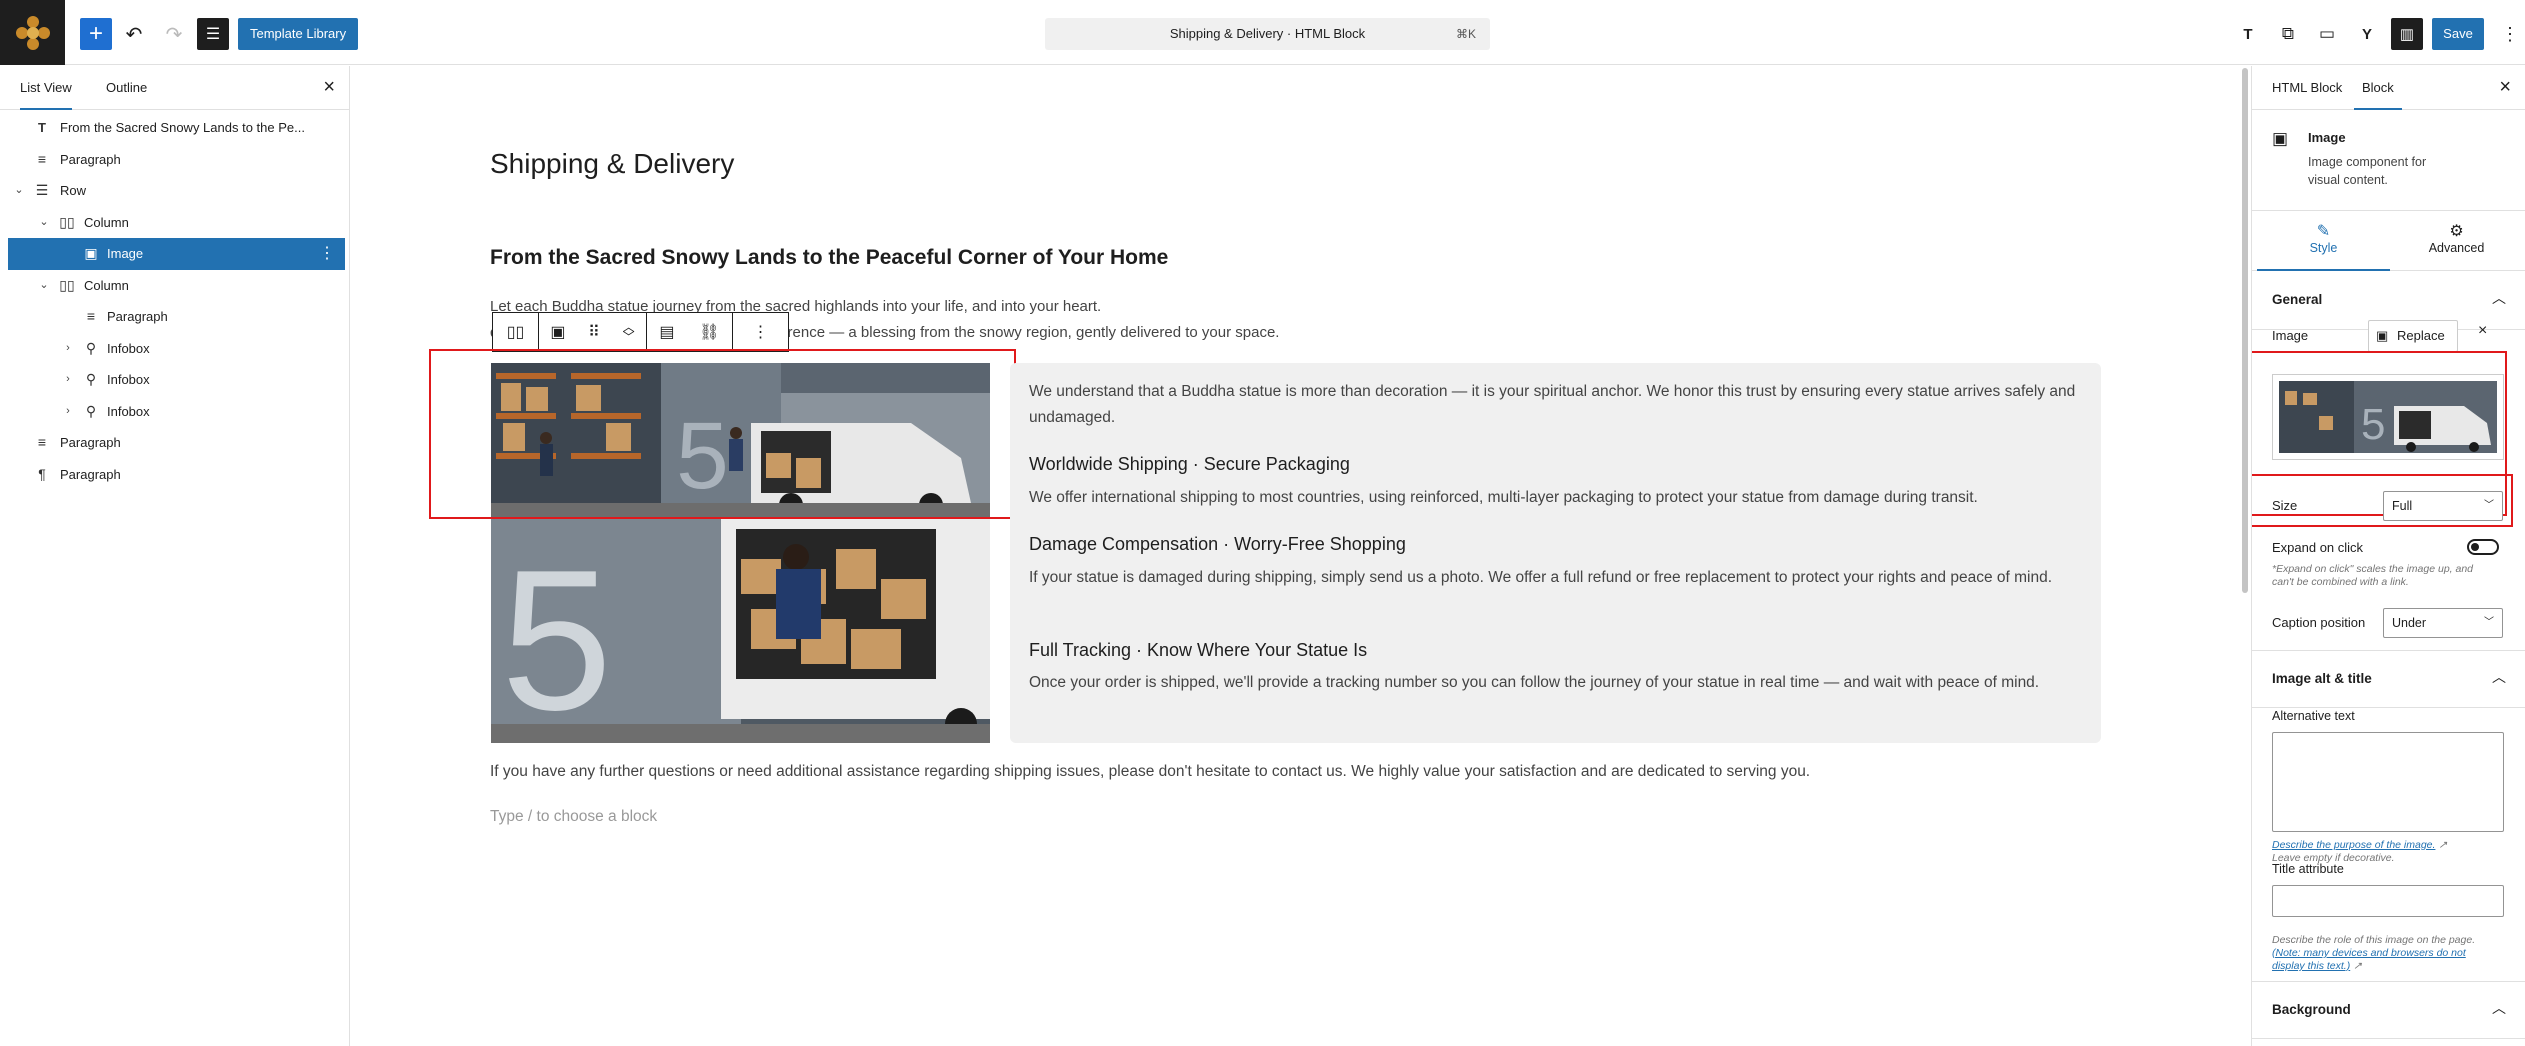 Image resolution: width=2525 pixels, height=1046 pixels. I want to click on settings-sidebar-icon: ▥, so click(2407, 34).